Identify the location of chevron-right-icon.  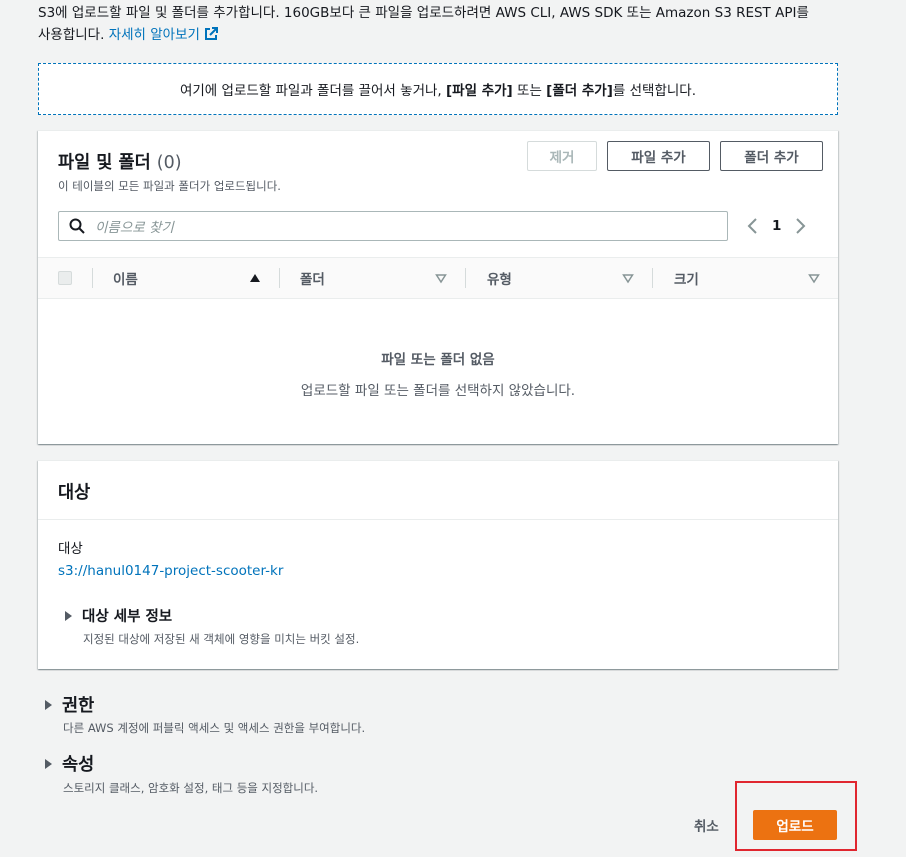
(800, 226).